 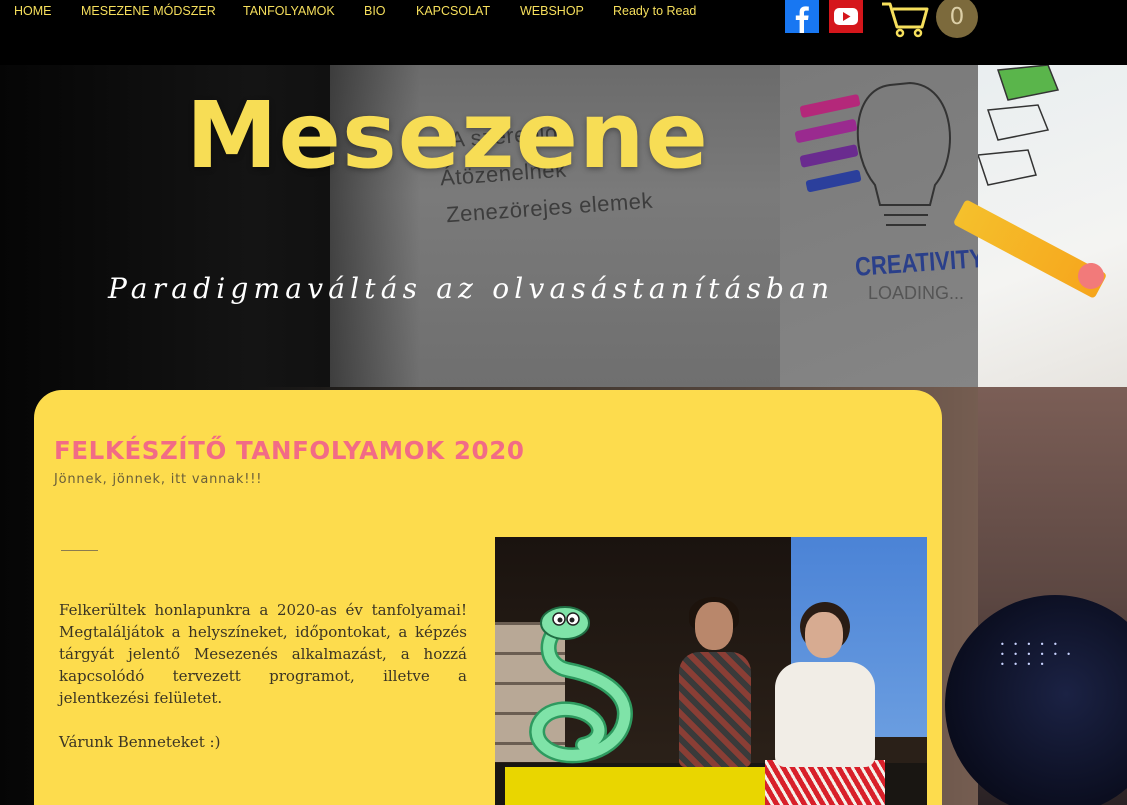 I want to click on facebook-logo-glyph, so click(x=802, y=17).